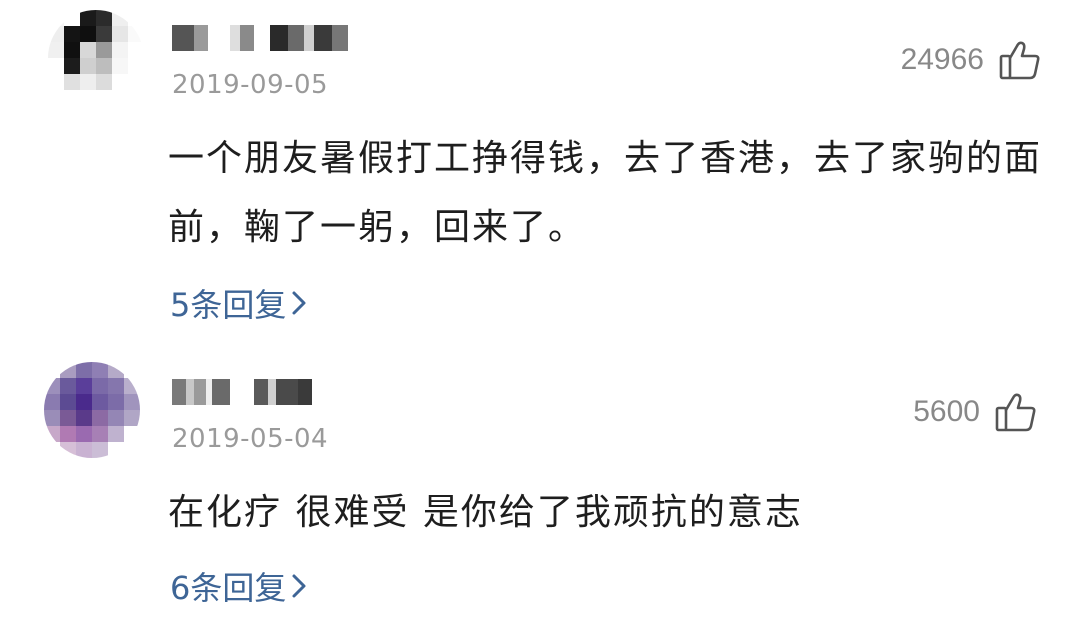  I want to click on comment-text: 在化疗 很难受 是你给了我顽抗的意志, so click(485, 512).